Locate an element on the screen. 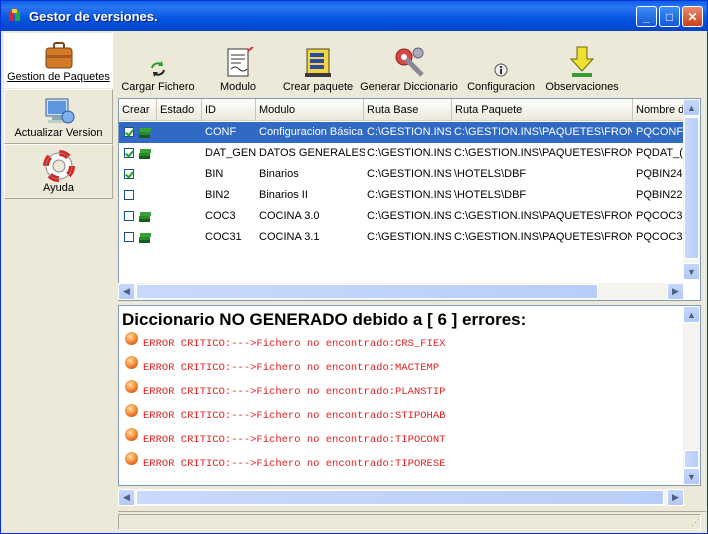  cell-id: DAT_GEN is located at coordinates (231, 153).